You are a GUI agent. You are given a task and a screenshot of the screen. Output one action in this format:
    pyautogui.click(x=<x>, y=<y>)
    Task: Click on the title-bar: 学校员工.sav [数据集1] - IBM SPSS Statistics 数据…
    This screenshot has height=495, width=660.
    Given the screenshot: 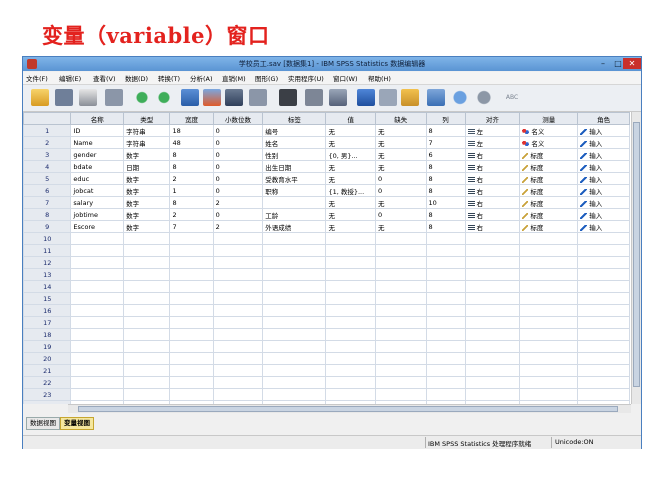 What is the action you would take?
    pyautogui.click(x=332, y=64)
    